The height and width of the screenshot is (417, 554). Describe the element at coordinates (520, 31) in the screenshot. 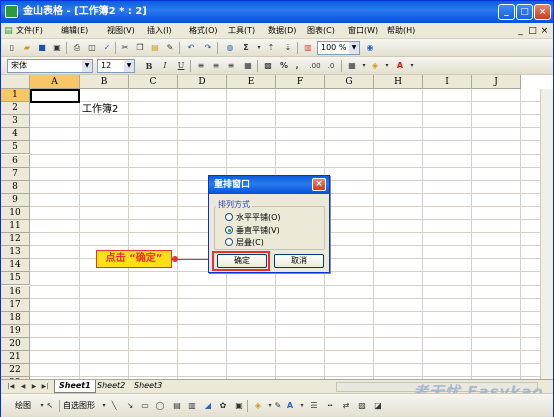

I see `doc-minimize-button: _` at that location.